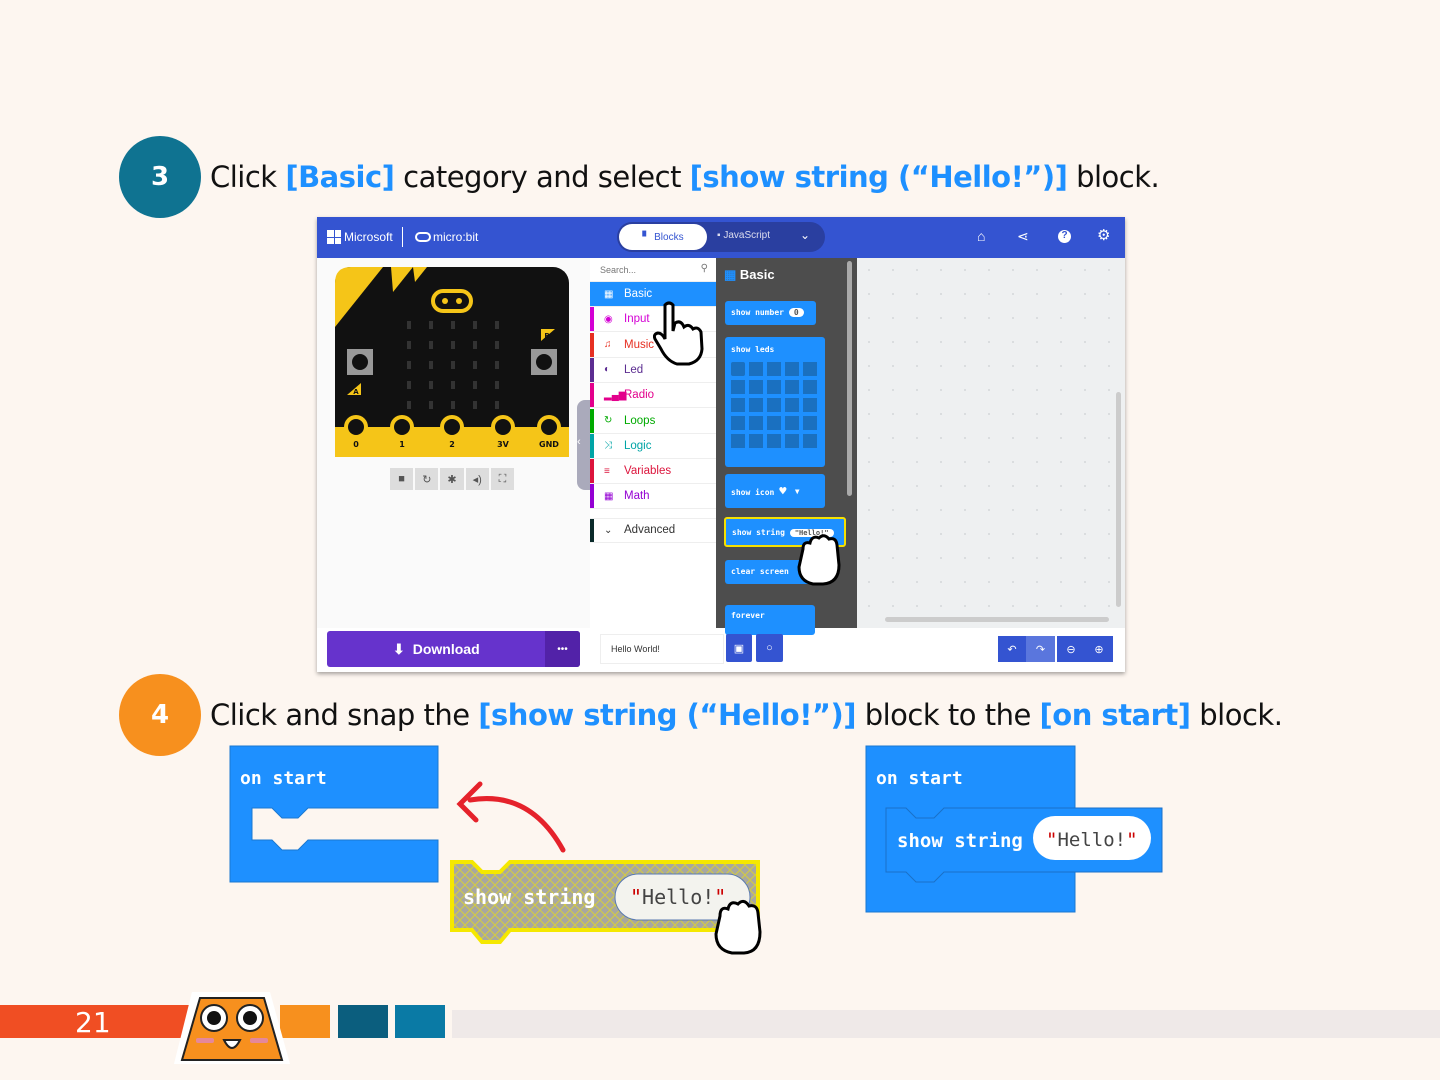 The height and width of the screenshot is (1080, 1440). Describe the element at coordinates (738, 927) in the screenshot. I see `grab-hand-icon` at that location.